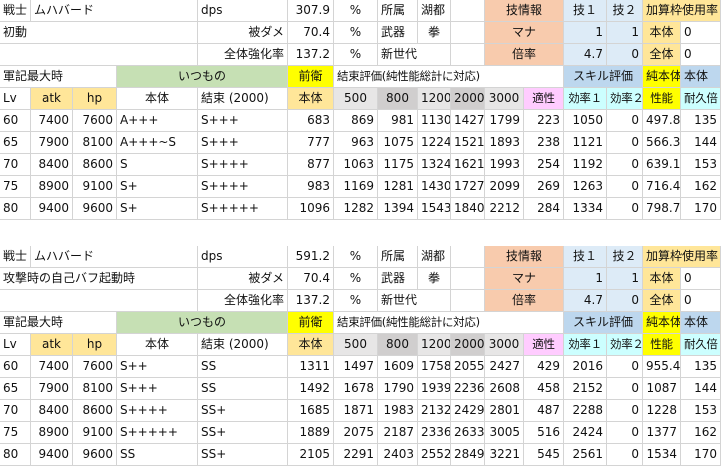 This screenshot has height=474, width=722. Describe the element at coordinates (468, 99) in the screenshot. I see `column-header: 2000` at that location.